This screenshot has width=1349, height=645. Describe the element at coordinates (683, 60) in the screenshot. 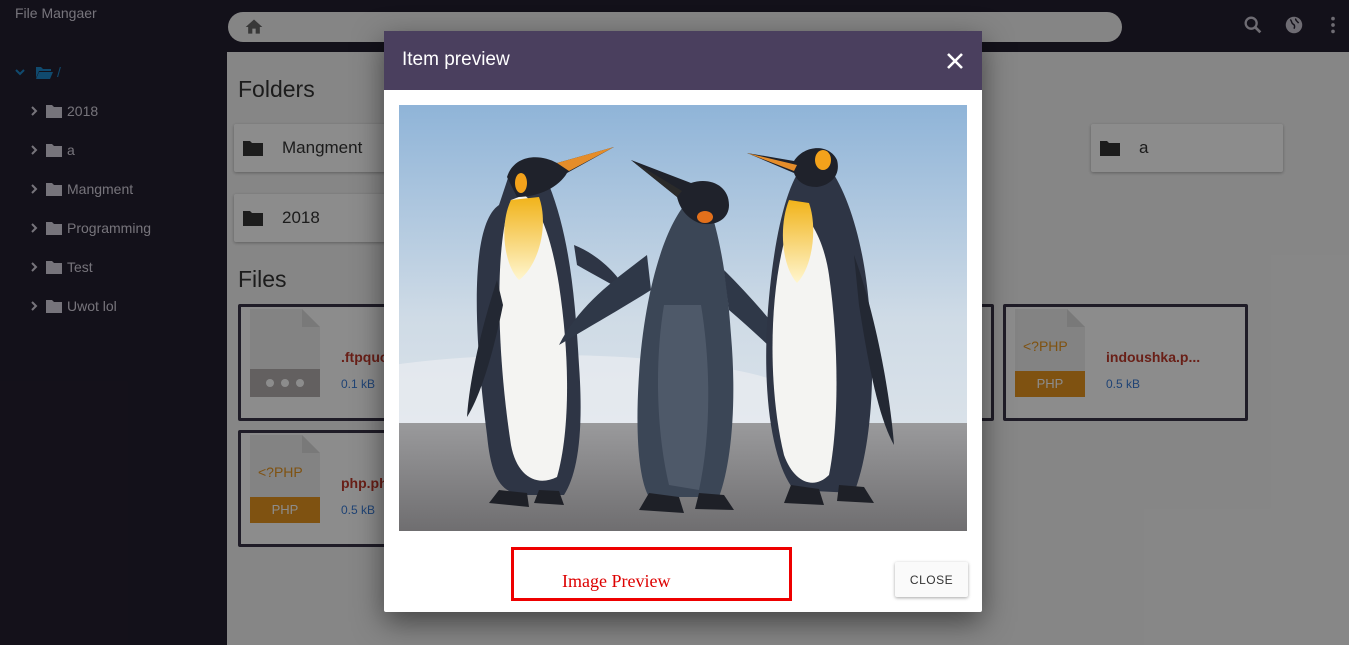

I see `dialog-header: Item preview` at that location.